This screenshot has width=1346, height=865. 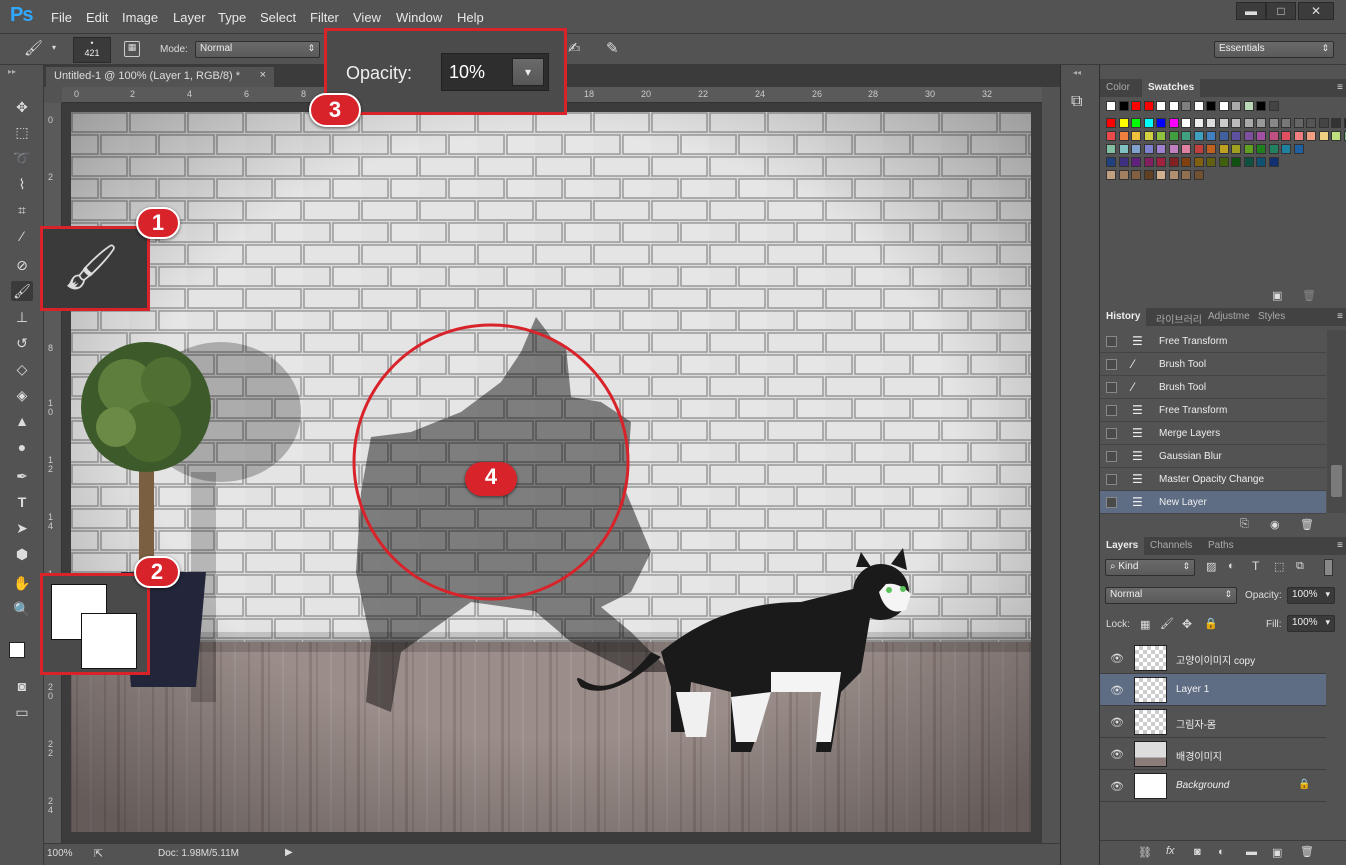 I want to click on layer-row: 👁 그림자-몸, so click(x=1213, y=722).